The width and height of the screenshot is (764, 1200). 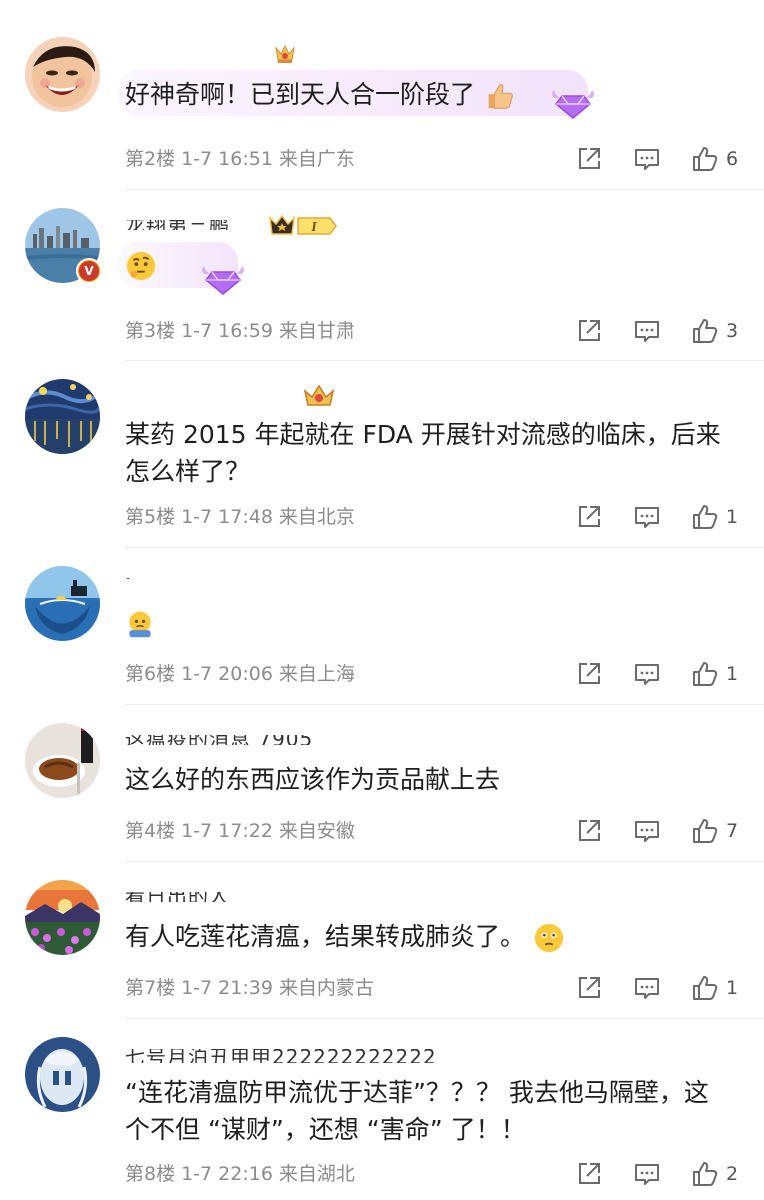 What do you see at coordinates (732, 331) in the screenshot?
I see `like-count: 3` at bounding box center [732, 331].